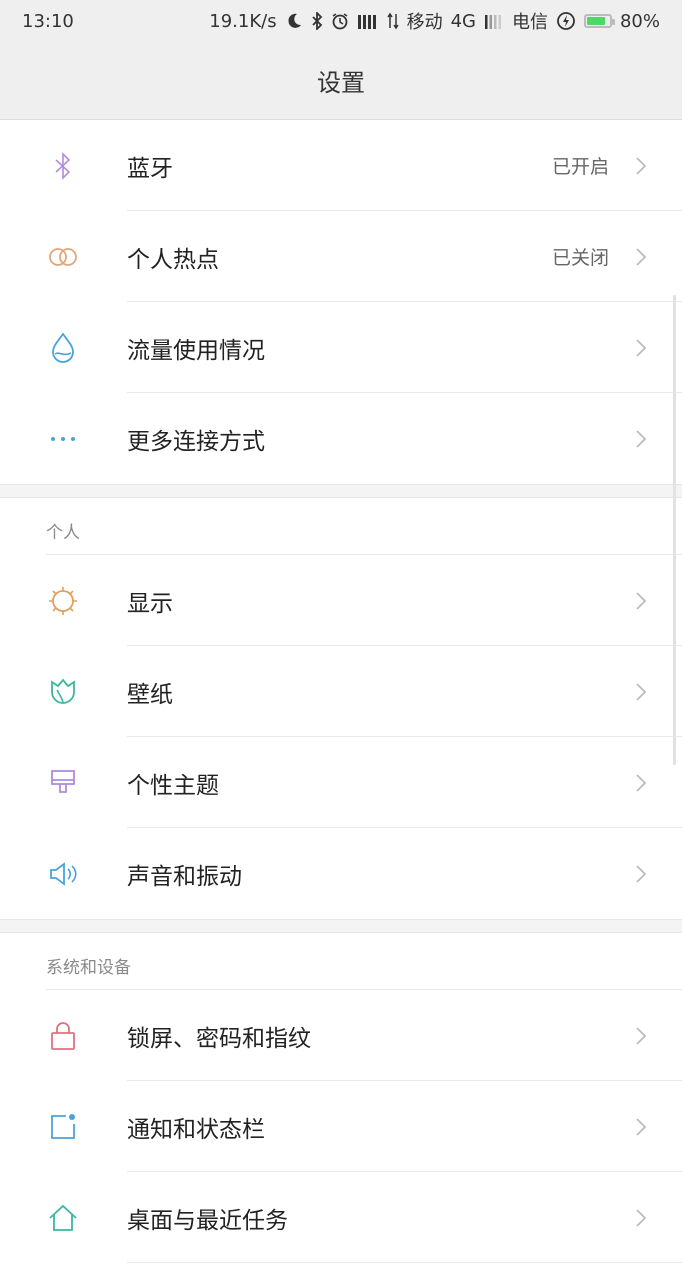 This screenshot has width=682, height=1279. I want to click on settings-item-display: 显示, so click(341, 600).